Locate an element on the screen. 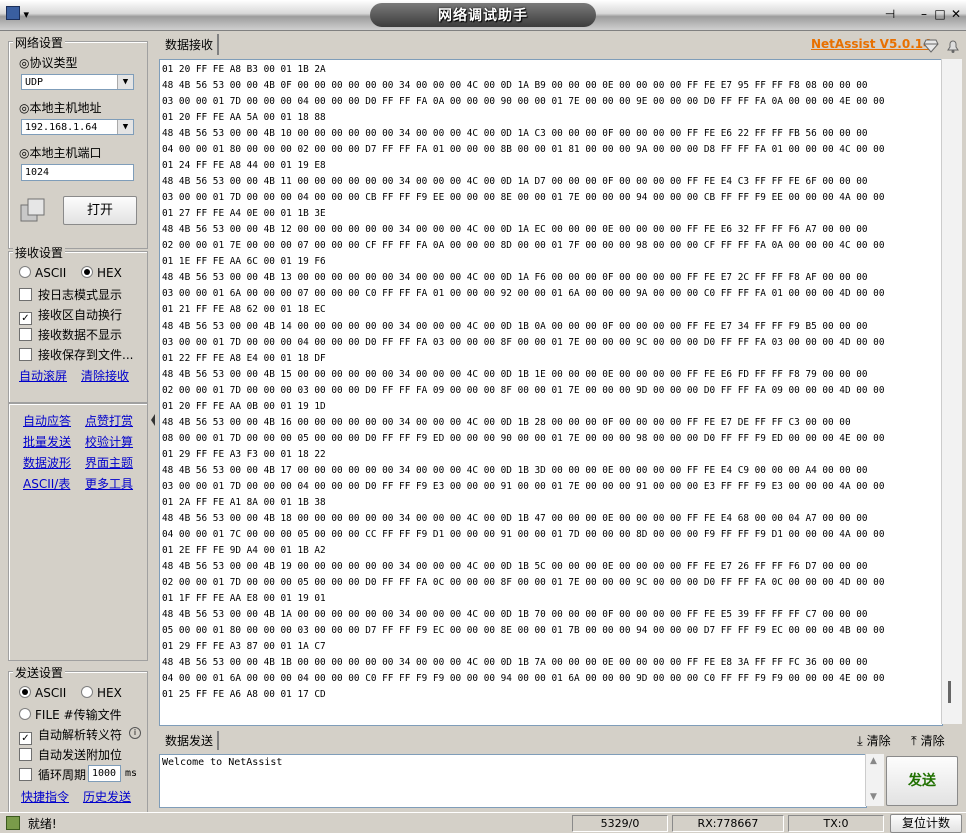 This screenshot has height=833, width=966. batch-send-link: 批量发送 is located at coordinates (47, 441).